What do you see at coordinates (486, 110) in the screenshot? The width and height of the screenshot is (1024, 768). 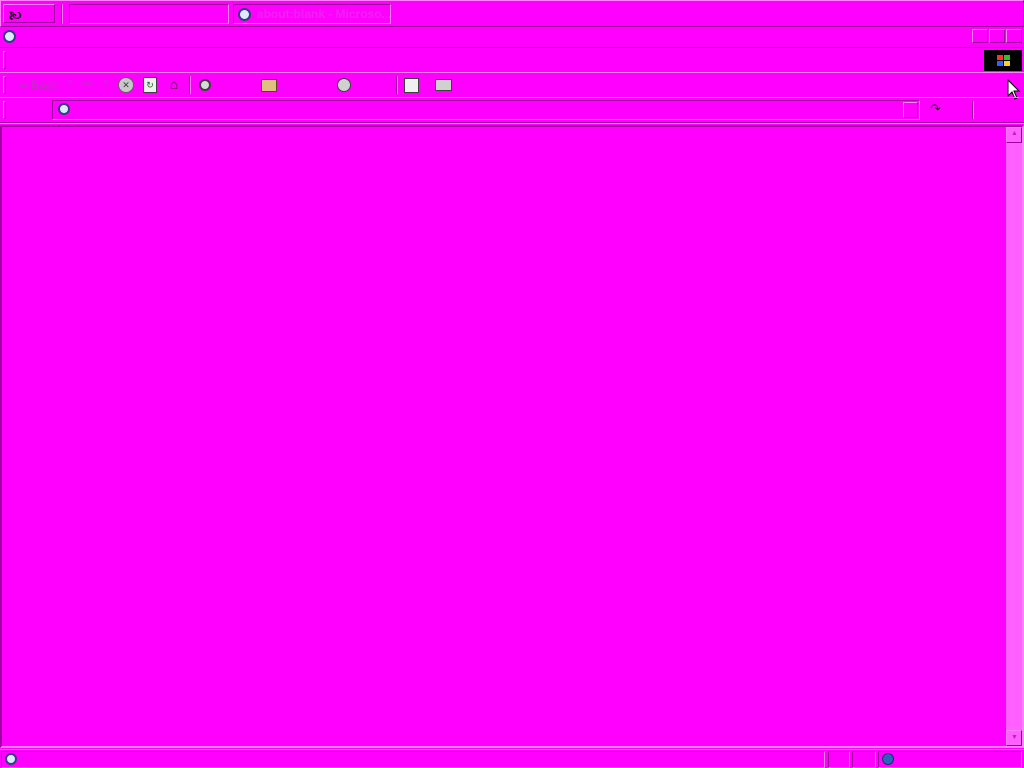 I see `address-input` at bounding box center [486, 110].